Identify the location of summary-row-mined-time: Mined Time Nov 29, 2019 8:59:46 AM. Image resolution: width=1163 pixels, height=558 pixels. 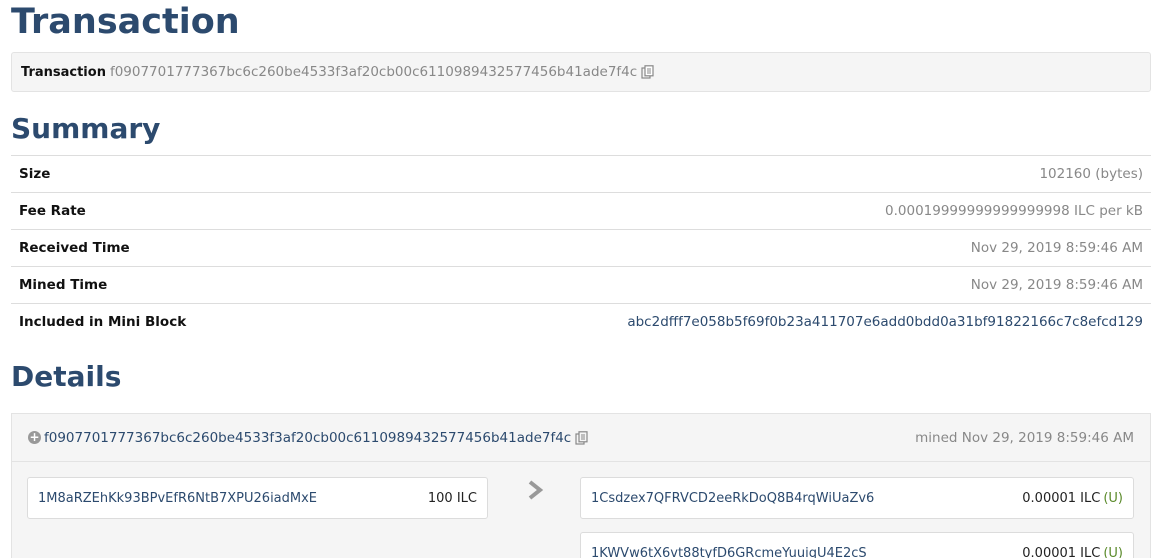
(581, 285).